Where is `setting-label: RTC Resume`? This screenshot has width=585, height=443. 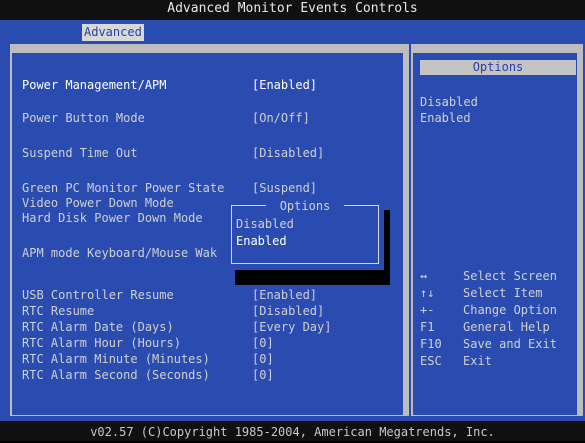 setting-label: RTC Resume is located at coordinates (58, 311).